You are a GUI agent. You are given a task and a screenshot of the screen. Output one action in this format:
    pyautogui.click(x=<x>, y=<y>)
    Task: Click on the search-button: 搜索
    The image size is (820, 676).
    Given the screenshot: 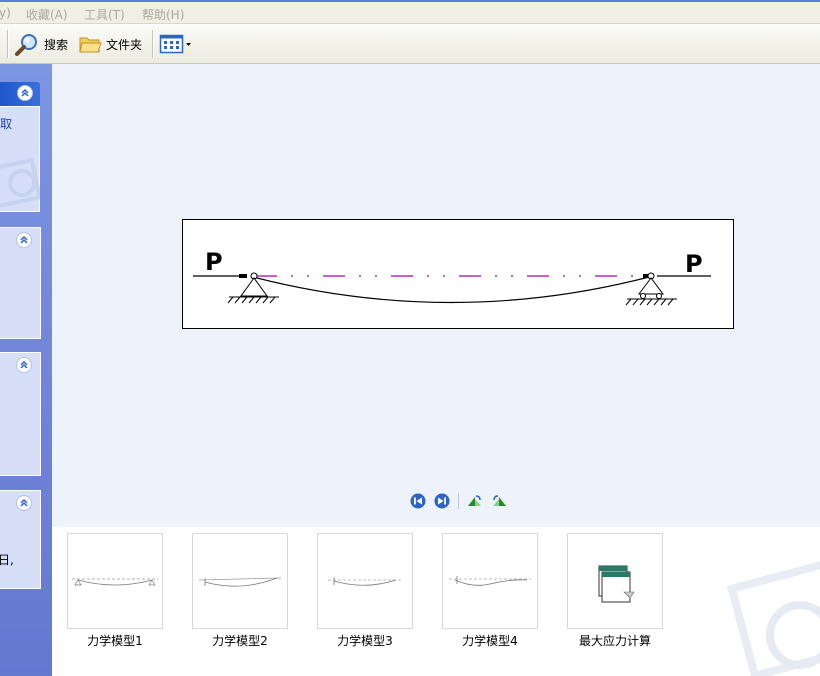 What is the action you would take?
    pyautogui.click(x=41, y=44)
    